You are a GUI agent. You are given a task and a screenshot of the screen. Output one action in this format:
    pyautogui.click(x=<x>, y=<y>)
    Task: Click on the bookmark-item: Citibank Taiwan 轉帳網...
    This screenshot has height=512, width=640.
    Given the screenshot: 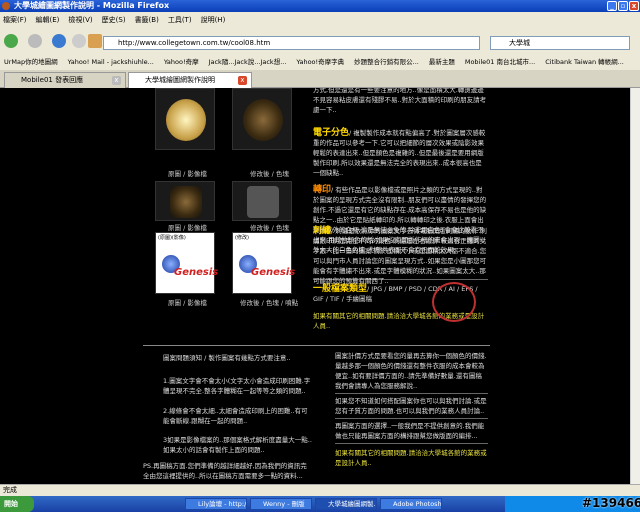 What is the action you would take?
    pyautogui.click(x=584, y=62)
    